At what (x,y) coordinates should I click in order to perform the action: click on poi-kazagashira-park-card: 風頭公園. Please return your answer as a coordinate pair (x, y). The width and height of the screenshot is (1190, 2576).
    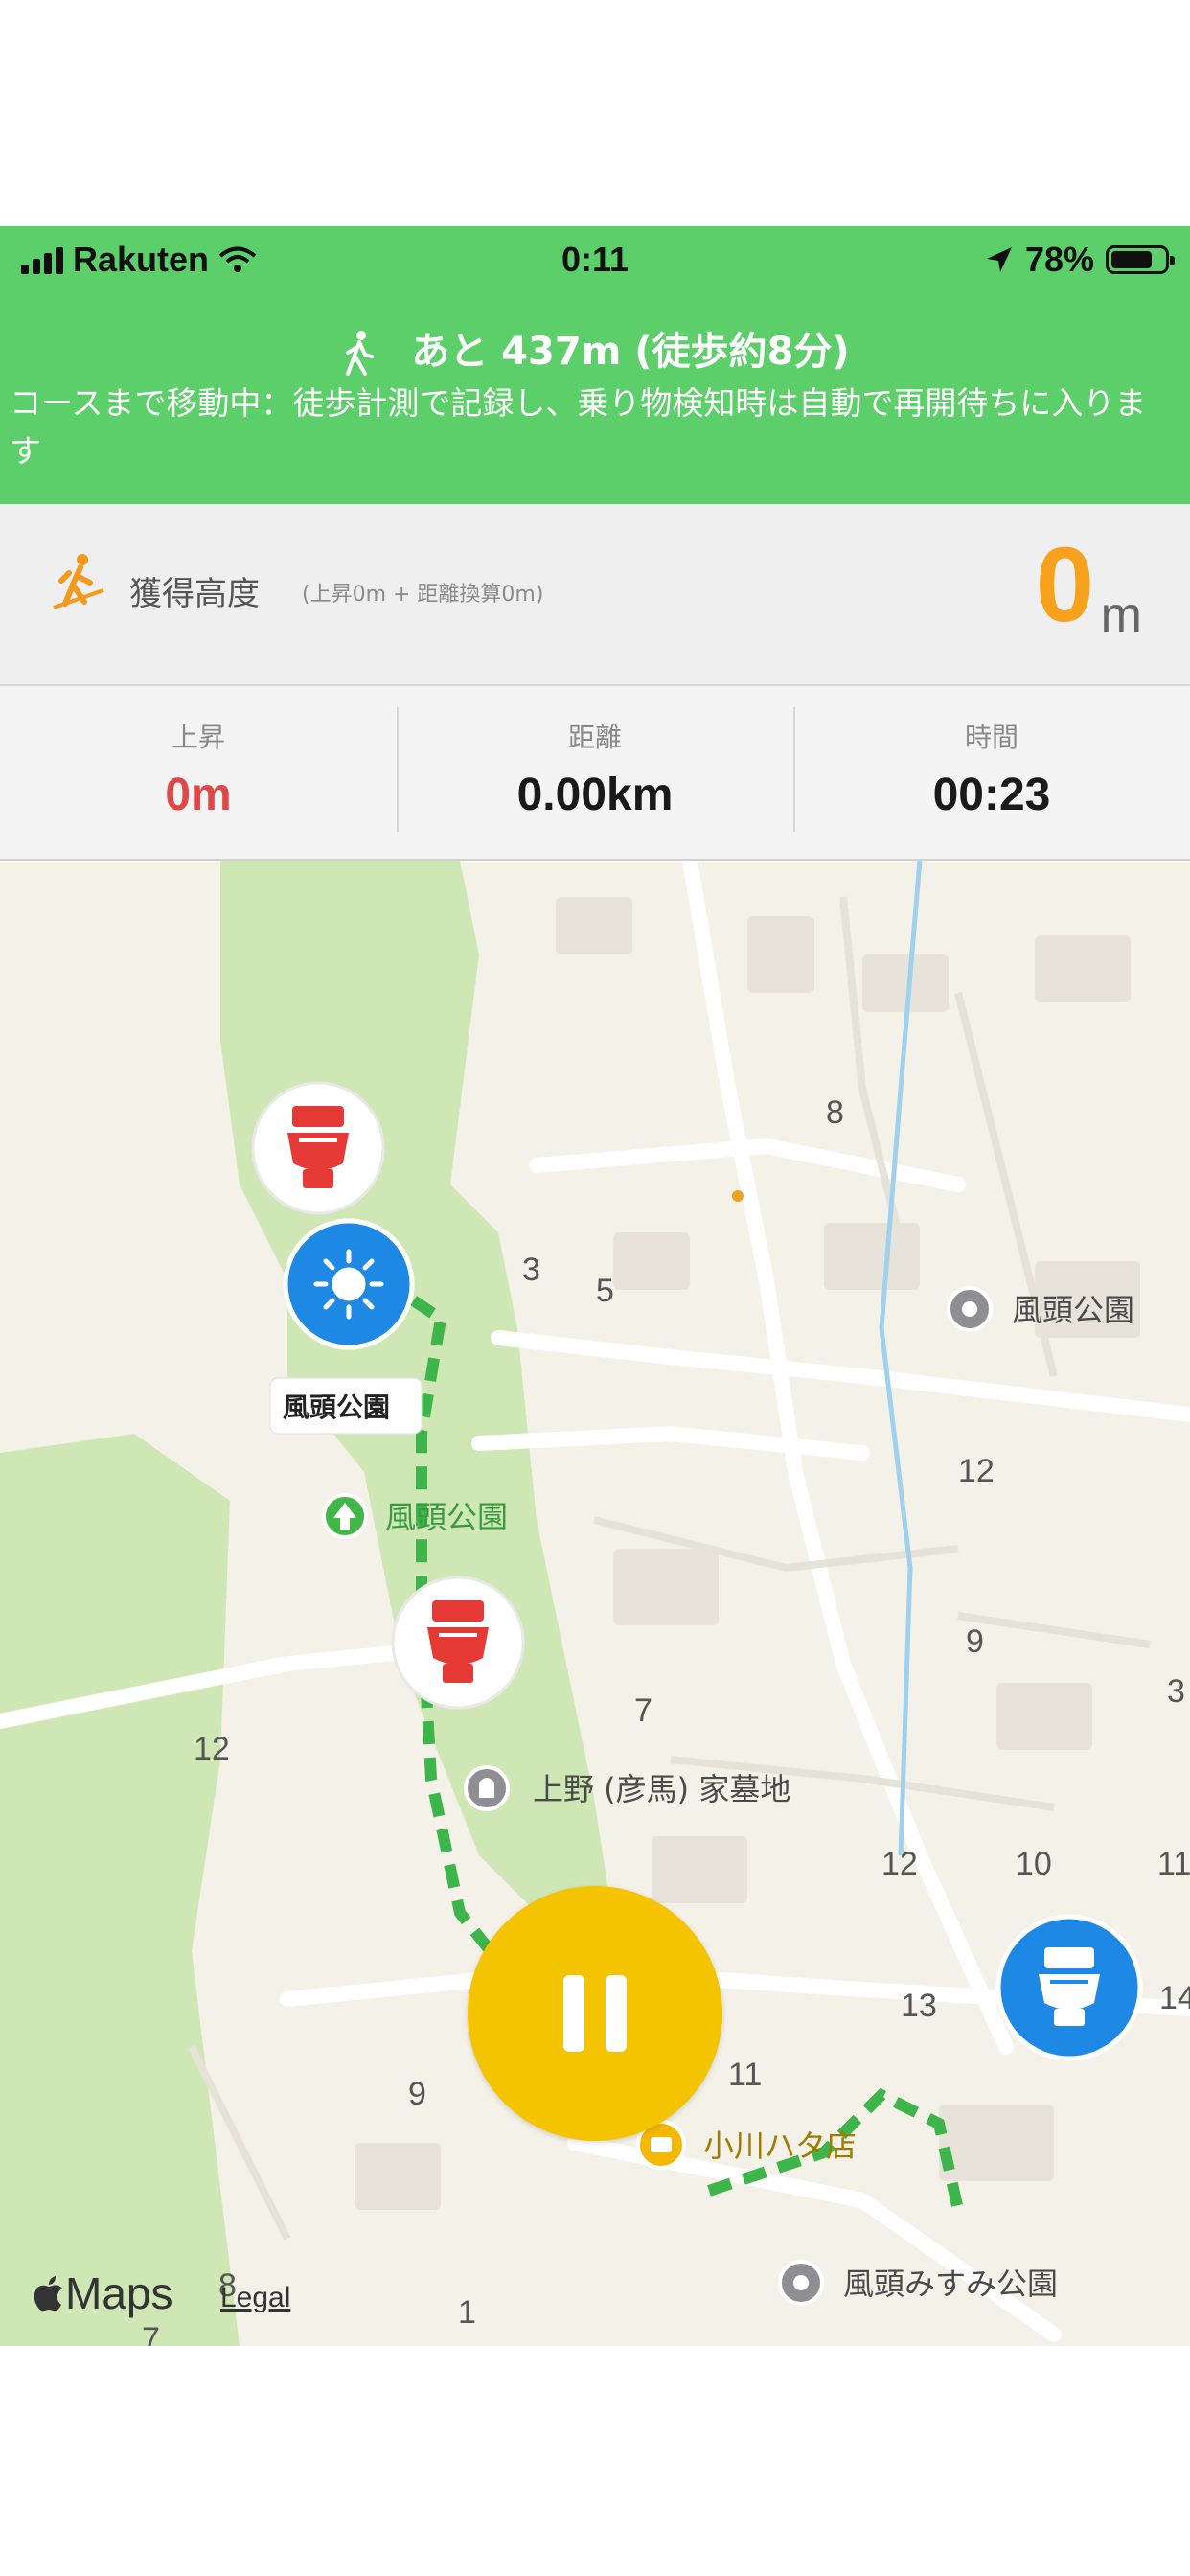
    Looking at the image, I should click on (346, 1406).